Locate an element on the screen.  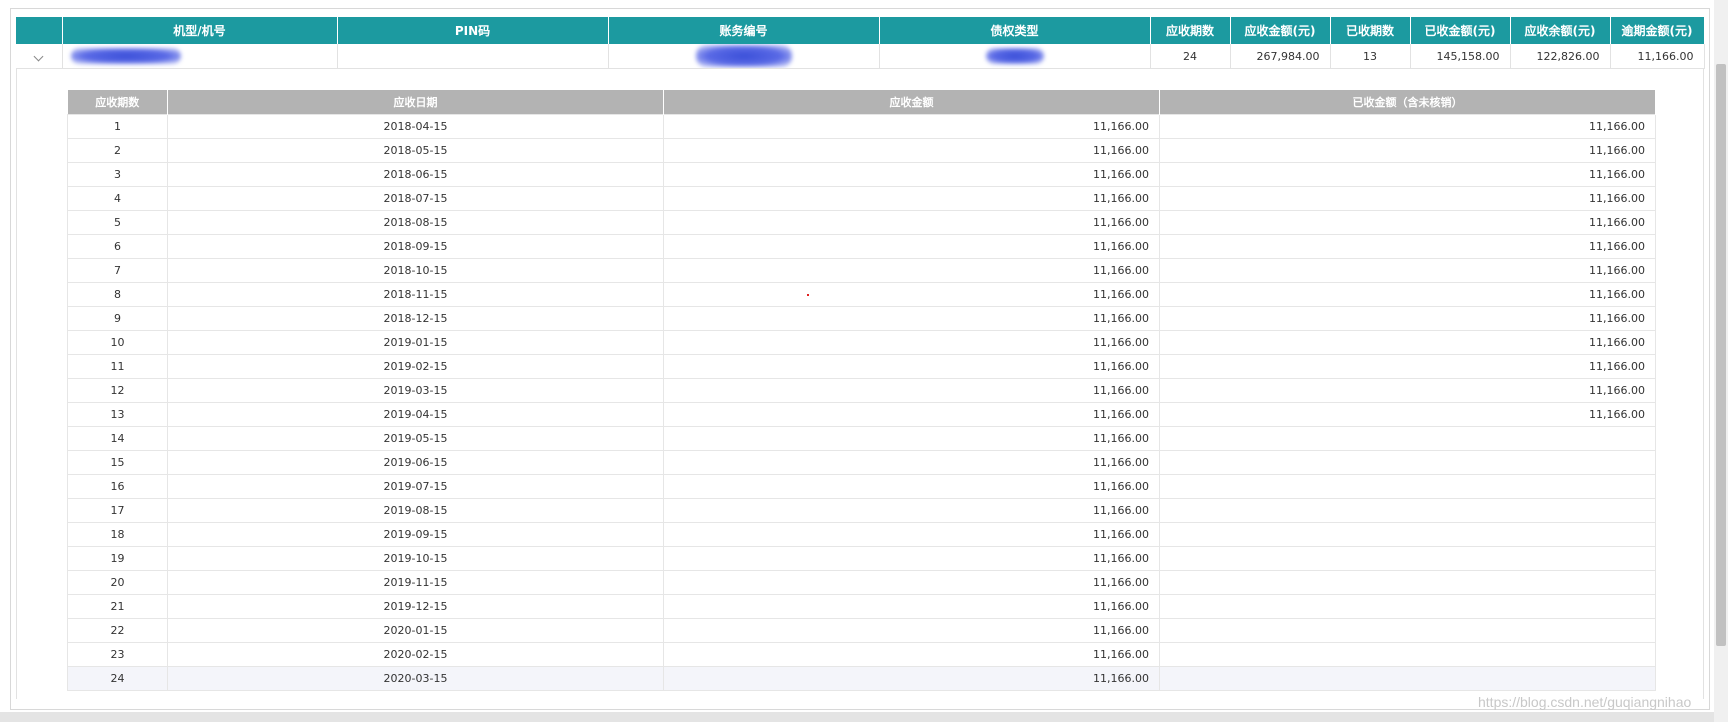
scrollbar-thumb is located at coordinates (1721, 355).